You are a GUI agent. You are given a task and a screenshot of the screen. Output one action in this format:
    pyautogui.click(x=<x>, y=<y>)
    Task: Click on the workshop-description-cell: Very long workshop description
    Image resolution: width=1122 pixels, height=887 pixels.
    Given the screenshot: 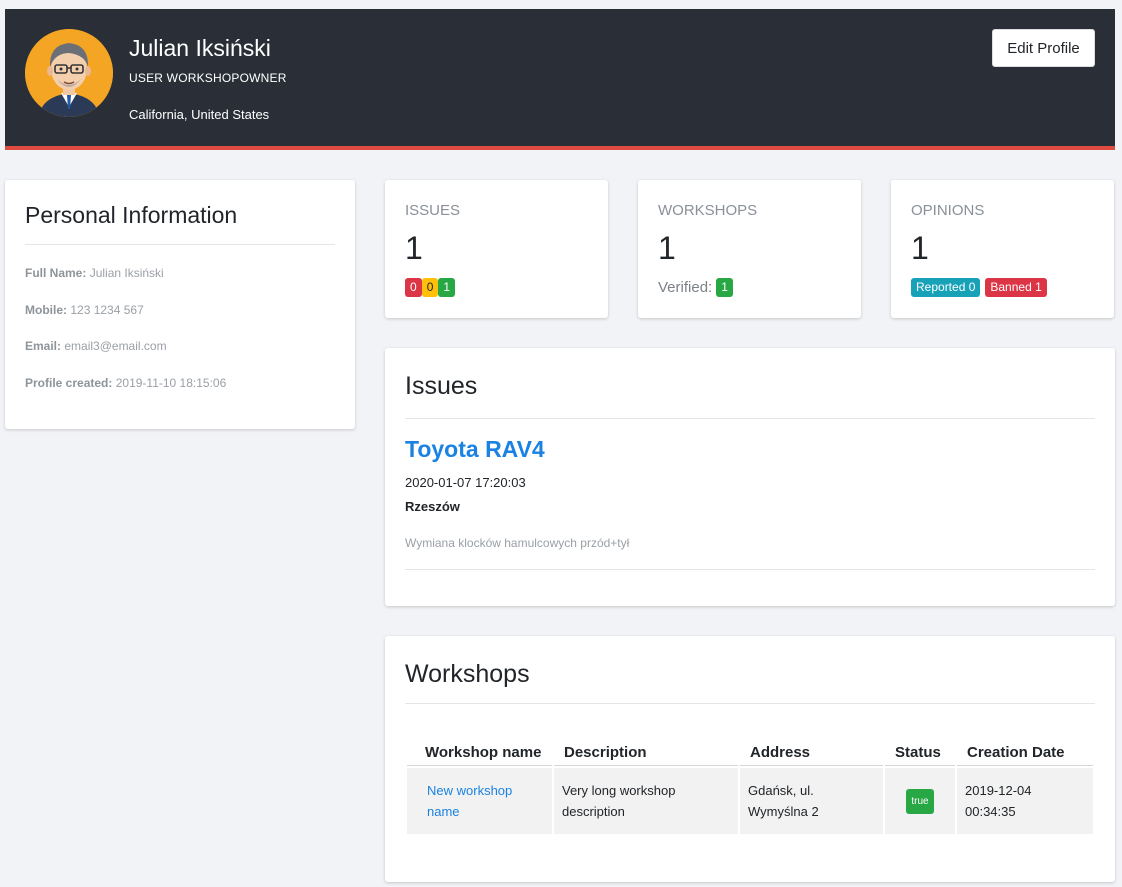 What is the action you would take?
    pyautogui.click(x=646, y=801)
    